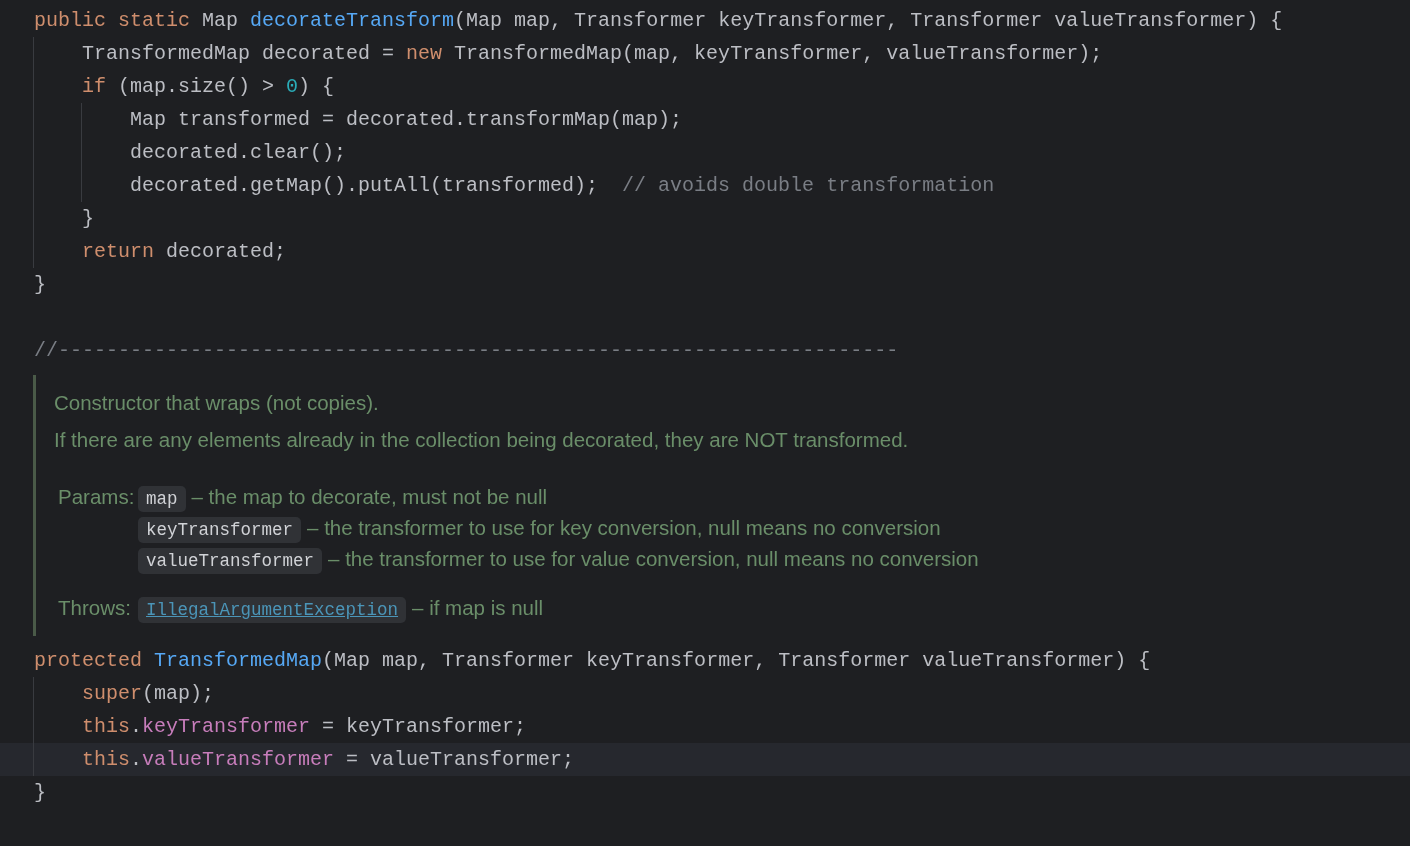 This screenshot has width=1410, height=846. Describe the element at coordinates (705, 185) in the screenshot. I see `code-line: decorated.getMap().putAll(transformed); // avoids double transformation` at that location.